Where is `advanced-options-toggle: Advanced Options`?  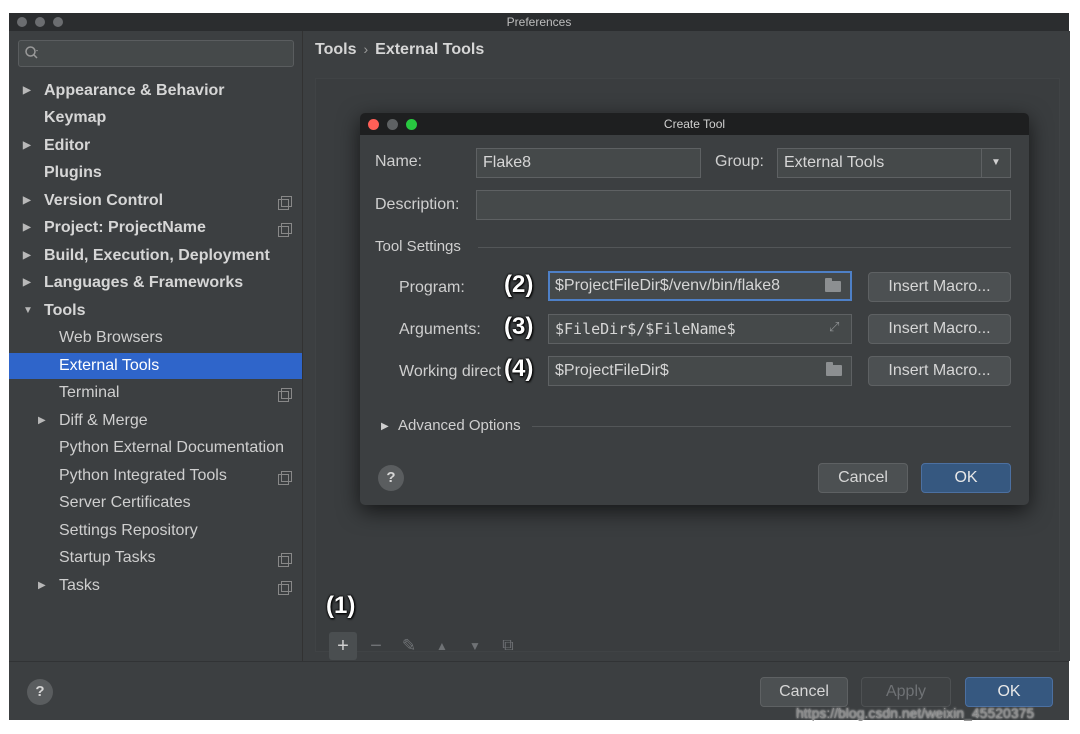 advanced-options-toggle: Advanced Options is located at coordinates (459, 425).